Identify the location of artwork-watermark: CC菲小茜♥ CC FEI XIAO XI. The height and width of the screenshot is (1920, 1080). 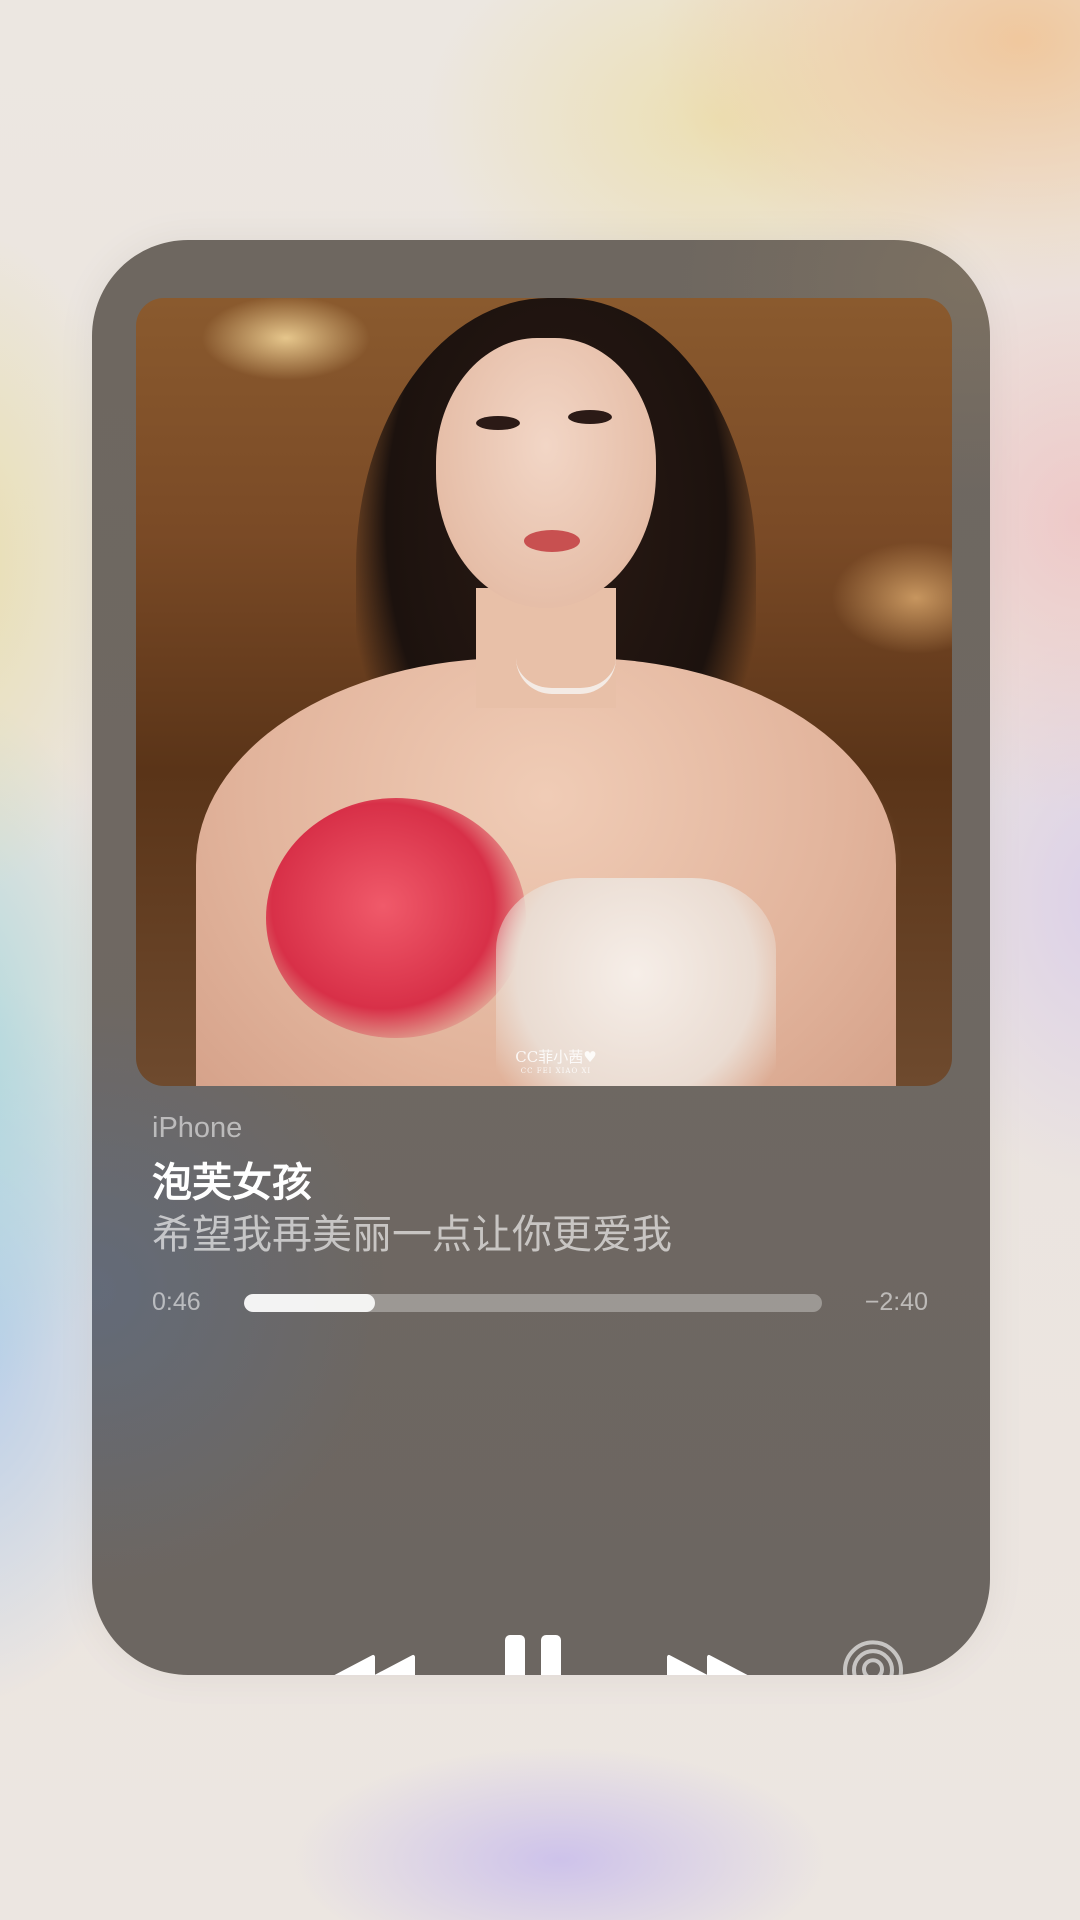
(556, 1062).